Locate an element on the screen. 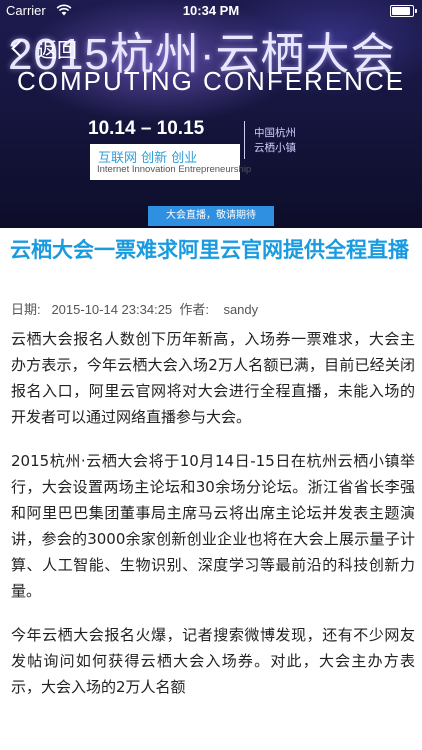 The width and height of the screenshot is (422, 750). article-meta: 日期: 2015-10-14 23:34:25 作者: sandy is located at coordinates (135, 309).